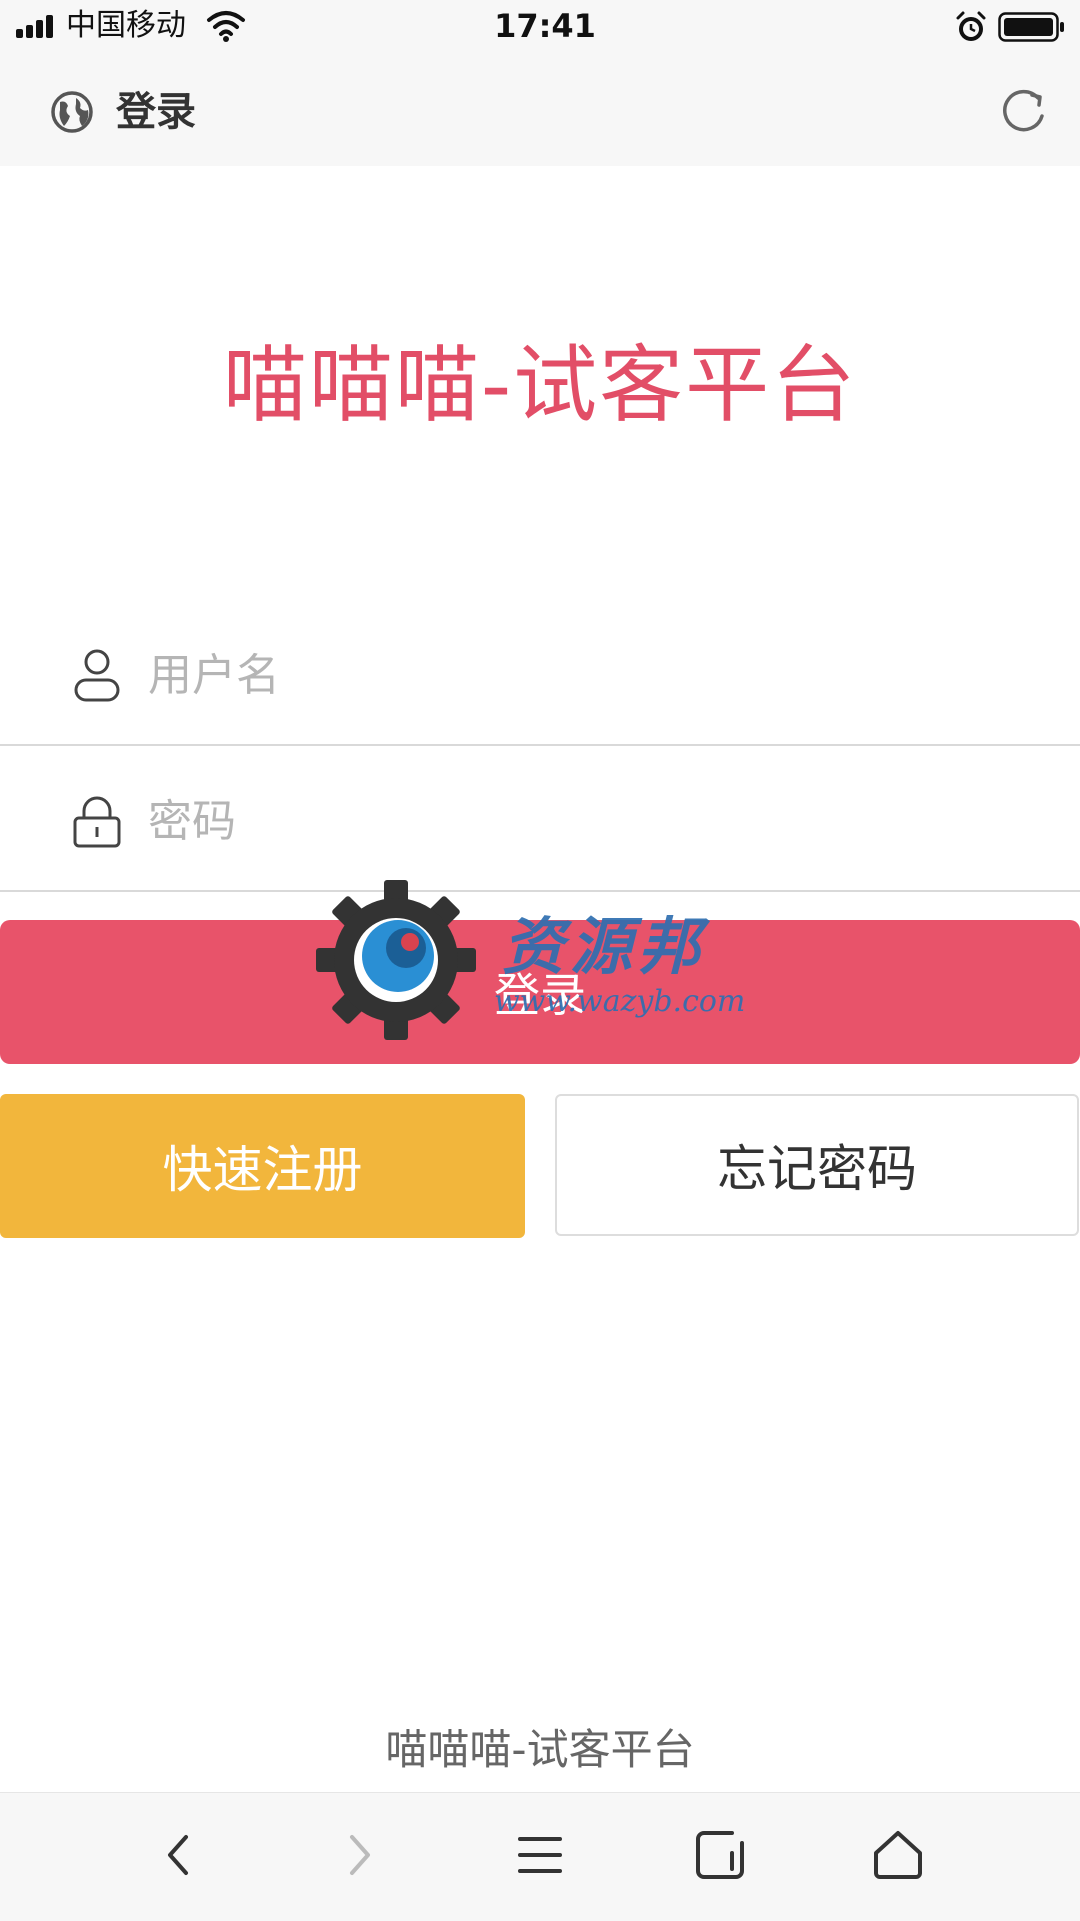 This screenshot has height=1921, width=1080. I want to click on nav-bar: 登录, so click(540, 109).